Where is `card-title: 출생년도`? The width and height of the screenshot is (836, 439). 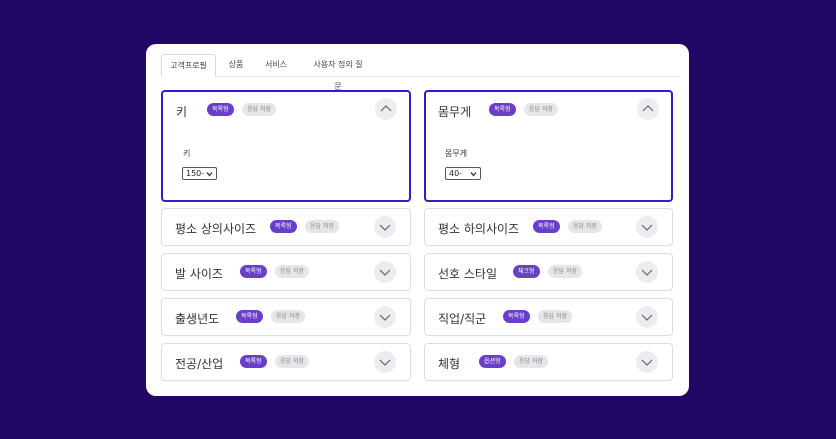 card-title: 출생년도 is located at coordinates (197, 319).